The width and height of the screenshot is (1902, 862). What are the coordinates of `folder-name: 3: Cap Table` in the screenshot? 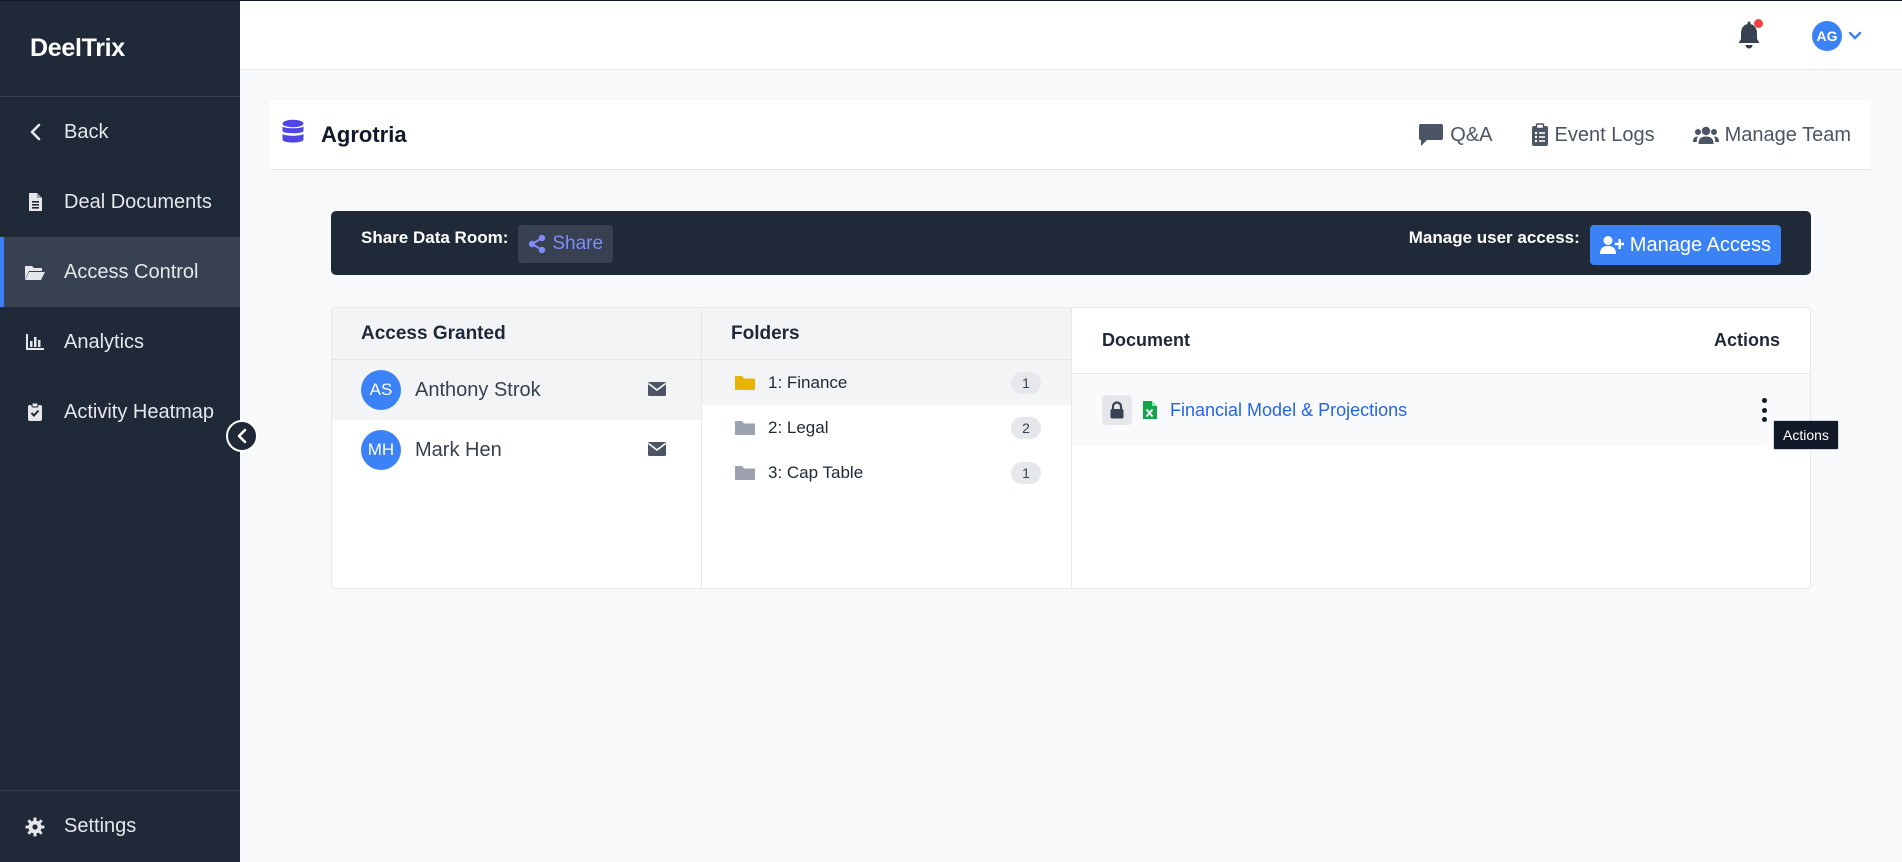 It's located at (816, 472).